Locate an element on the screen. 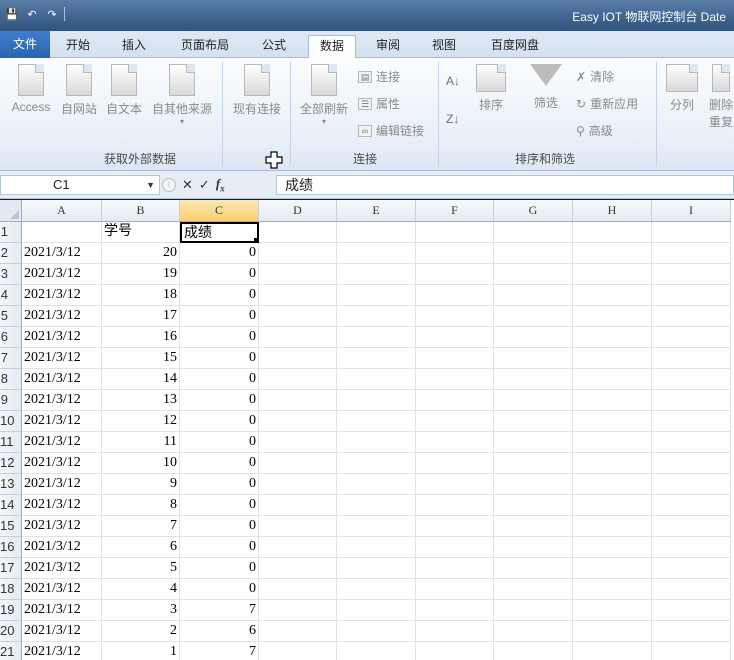  redo-icon: ↷ is located at coordinates (52, 14).